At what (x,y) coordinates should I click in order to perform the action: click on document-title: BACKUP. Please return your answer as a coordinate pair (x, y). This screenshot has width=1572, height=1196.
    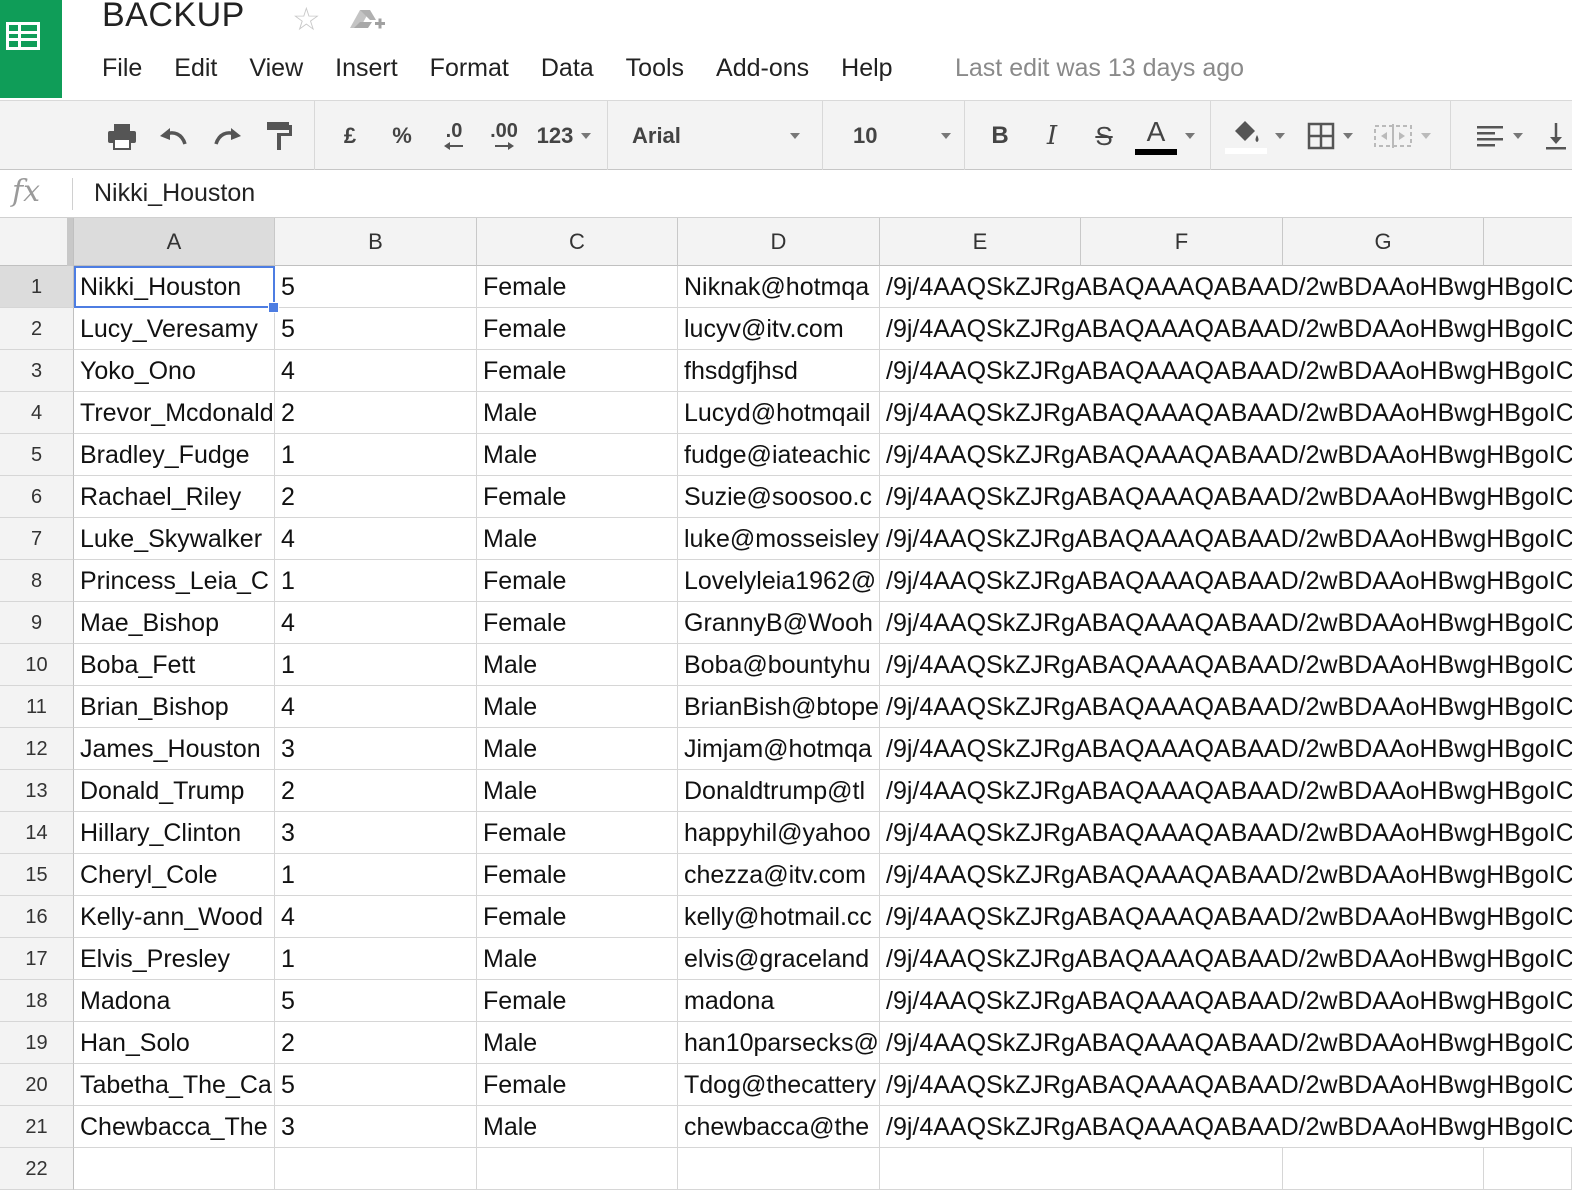
    Looking at the image, I should click on (173, 17).